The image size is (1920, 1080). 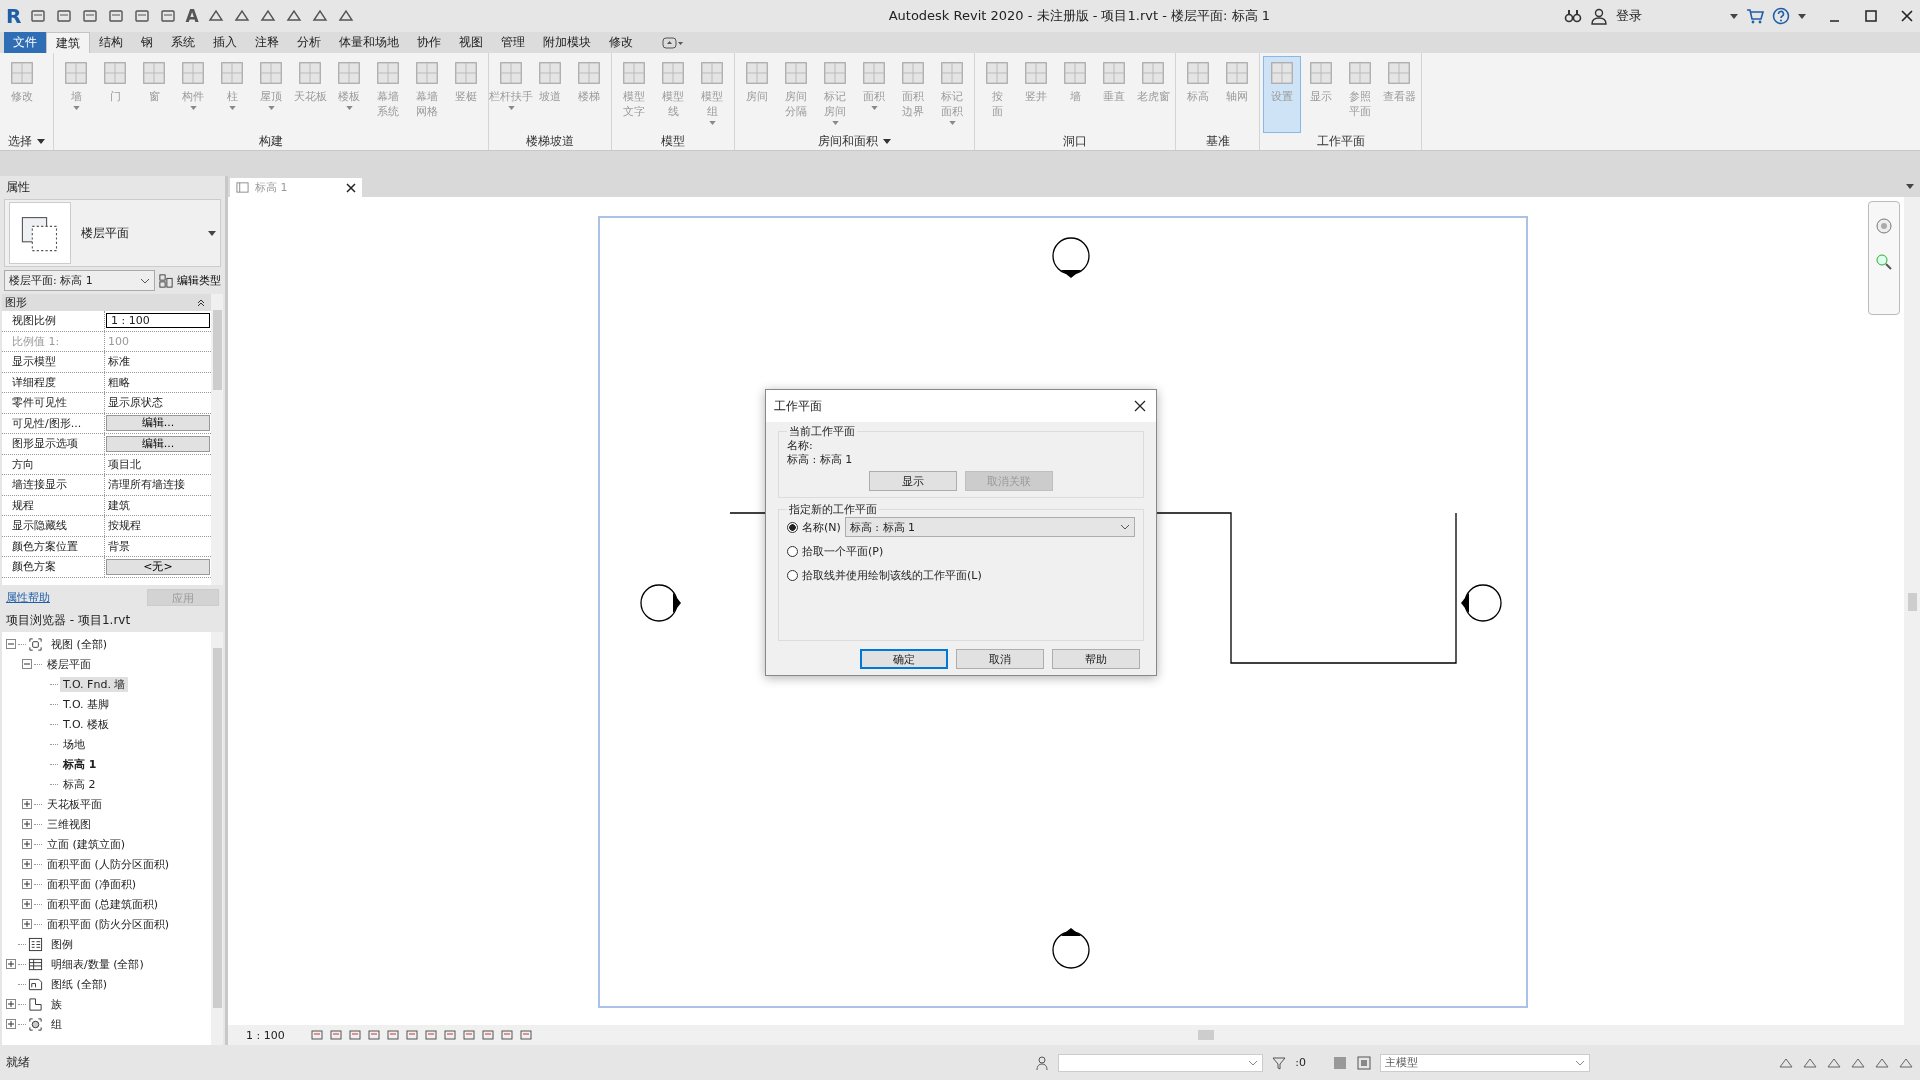 What do you see at coordinates (97, 964) in the screenshot?
I see `tree-item: 明细表/数量 (全部)` at bounding box center [97, 964].